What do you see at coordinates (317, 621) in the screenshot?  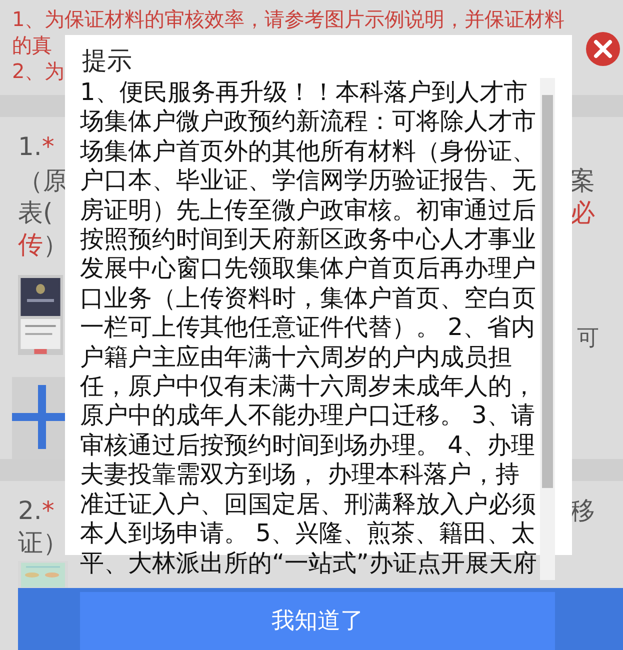 I see `confirm-button: 我知道了` at bounding box center [317, 621].